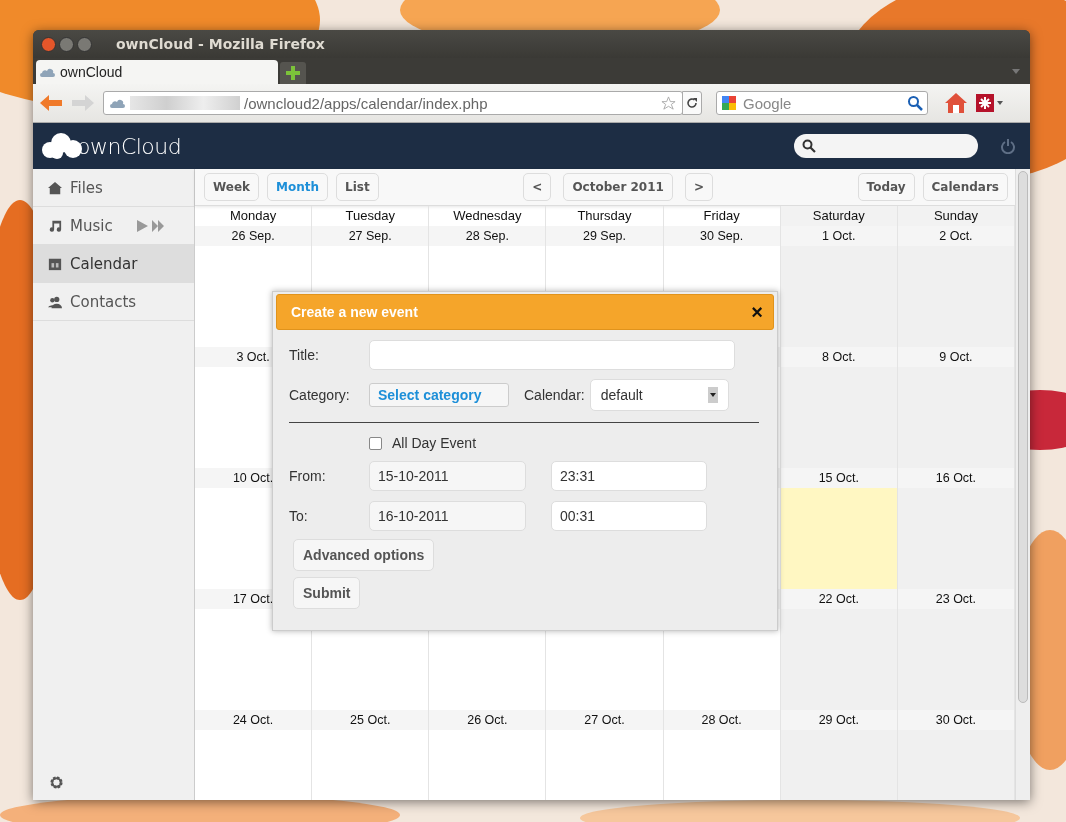 The image size is (1066, 822). Describe the element at coordinates (729, 103) in the screenshot. I see `search-engine-icon` at that location.